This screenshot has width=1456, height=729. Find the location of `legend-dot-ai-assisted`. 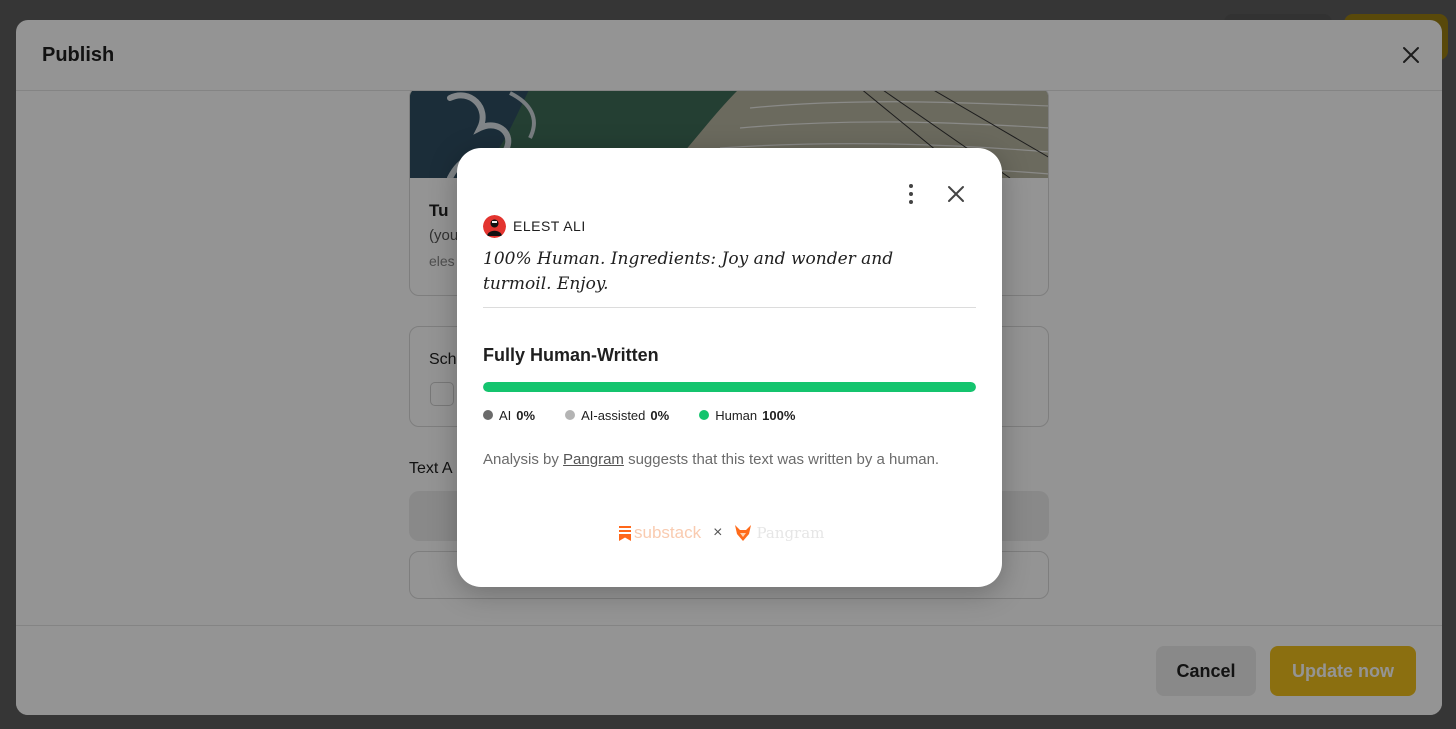

legend-dot-ai-assisted is located at coordinates (570, 415).